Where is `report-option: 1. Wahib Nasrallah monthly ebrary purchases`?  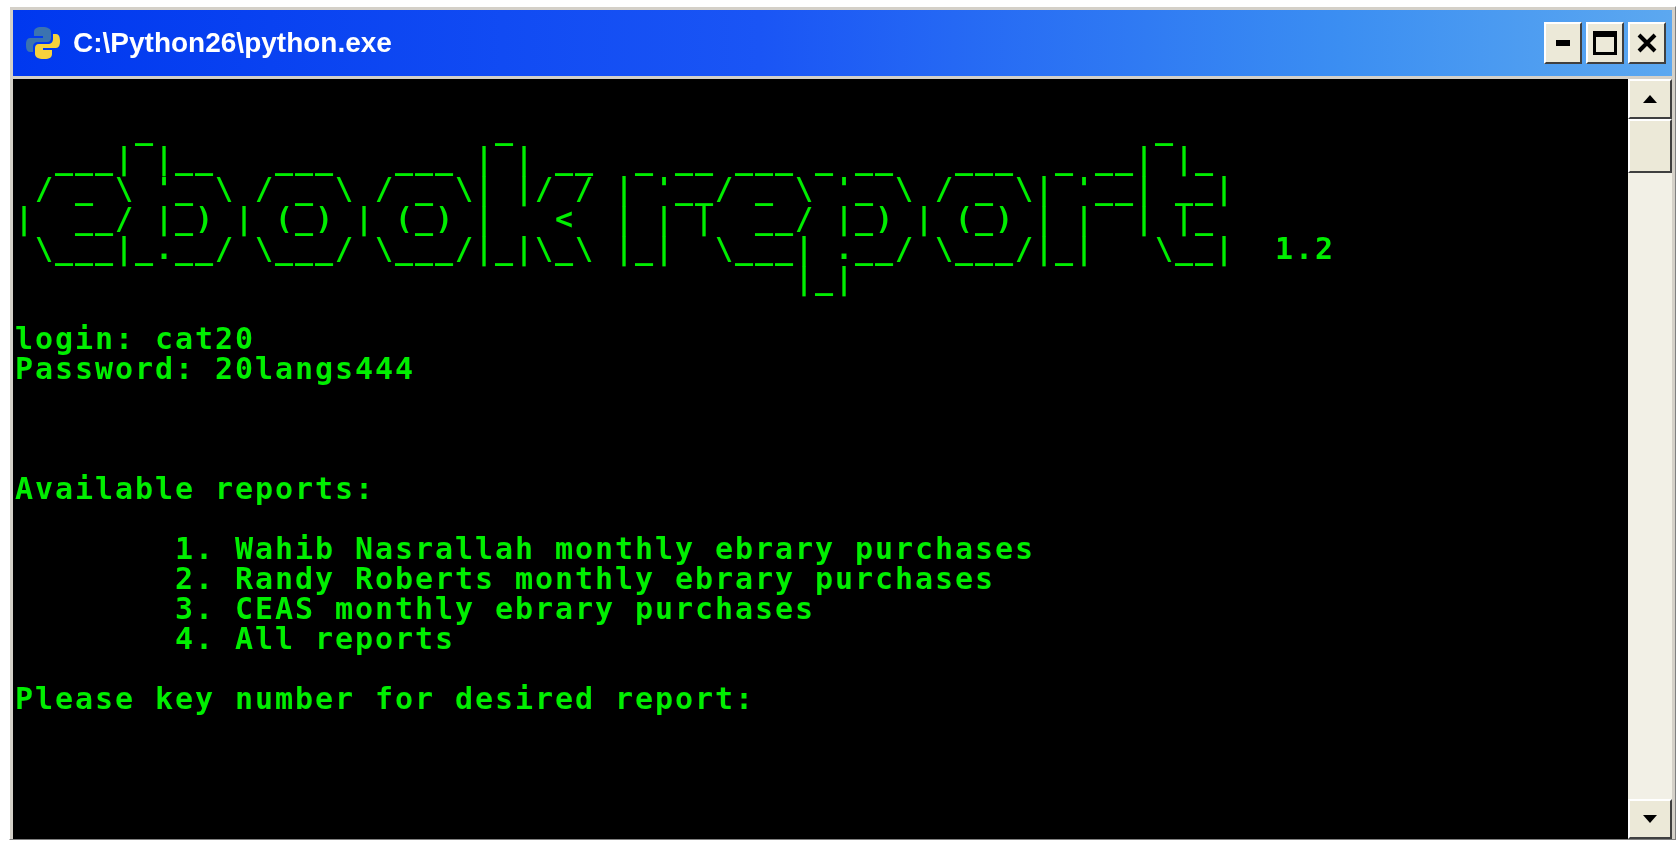 report-option: 1. Wahib Nasrallah monthly ebrary purchases is located at coordinates (605, 549).